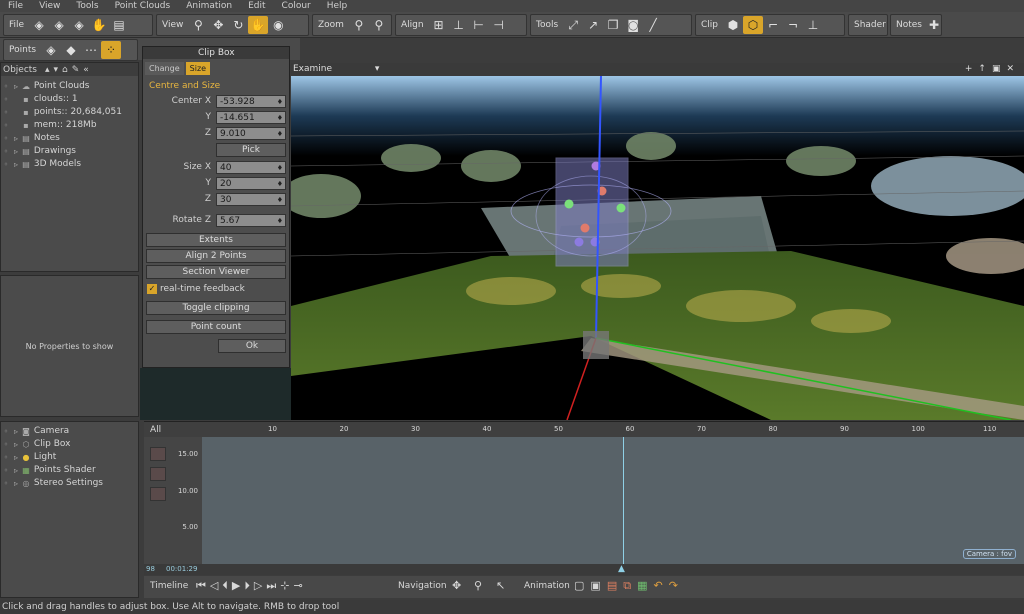 Image resolution: width=1024 pixels, height=614 pixels. Describe the element at coordinates (69, 125) in the screenshot. I see `tree-item-mem: ◦ ▪ mem:: 218Mb` at that location.